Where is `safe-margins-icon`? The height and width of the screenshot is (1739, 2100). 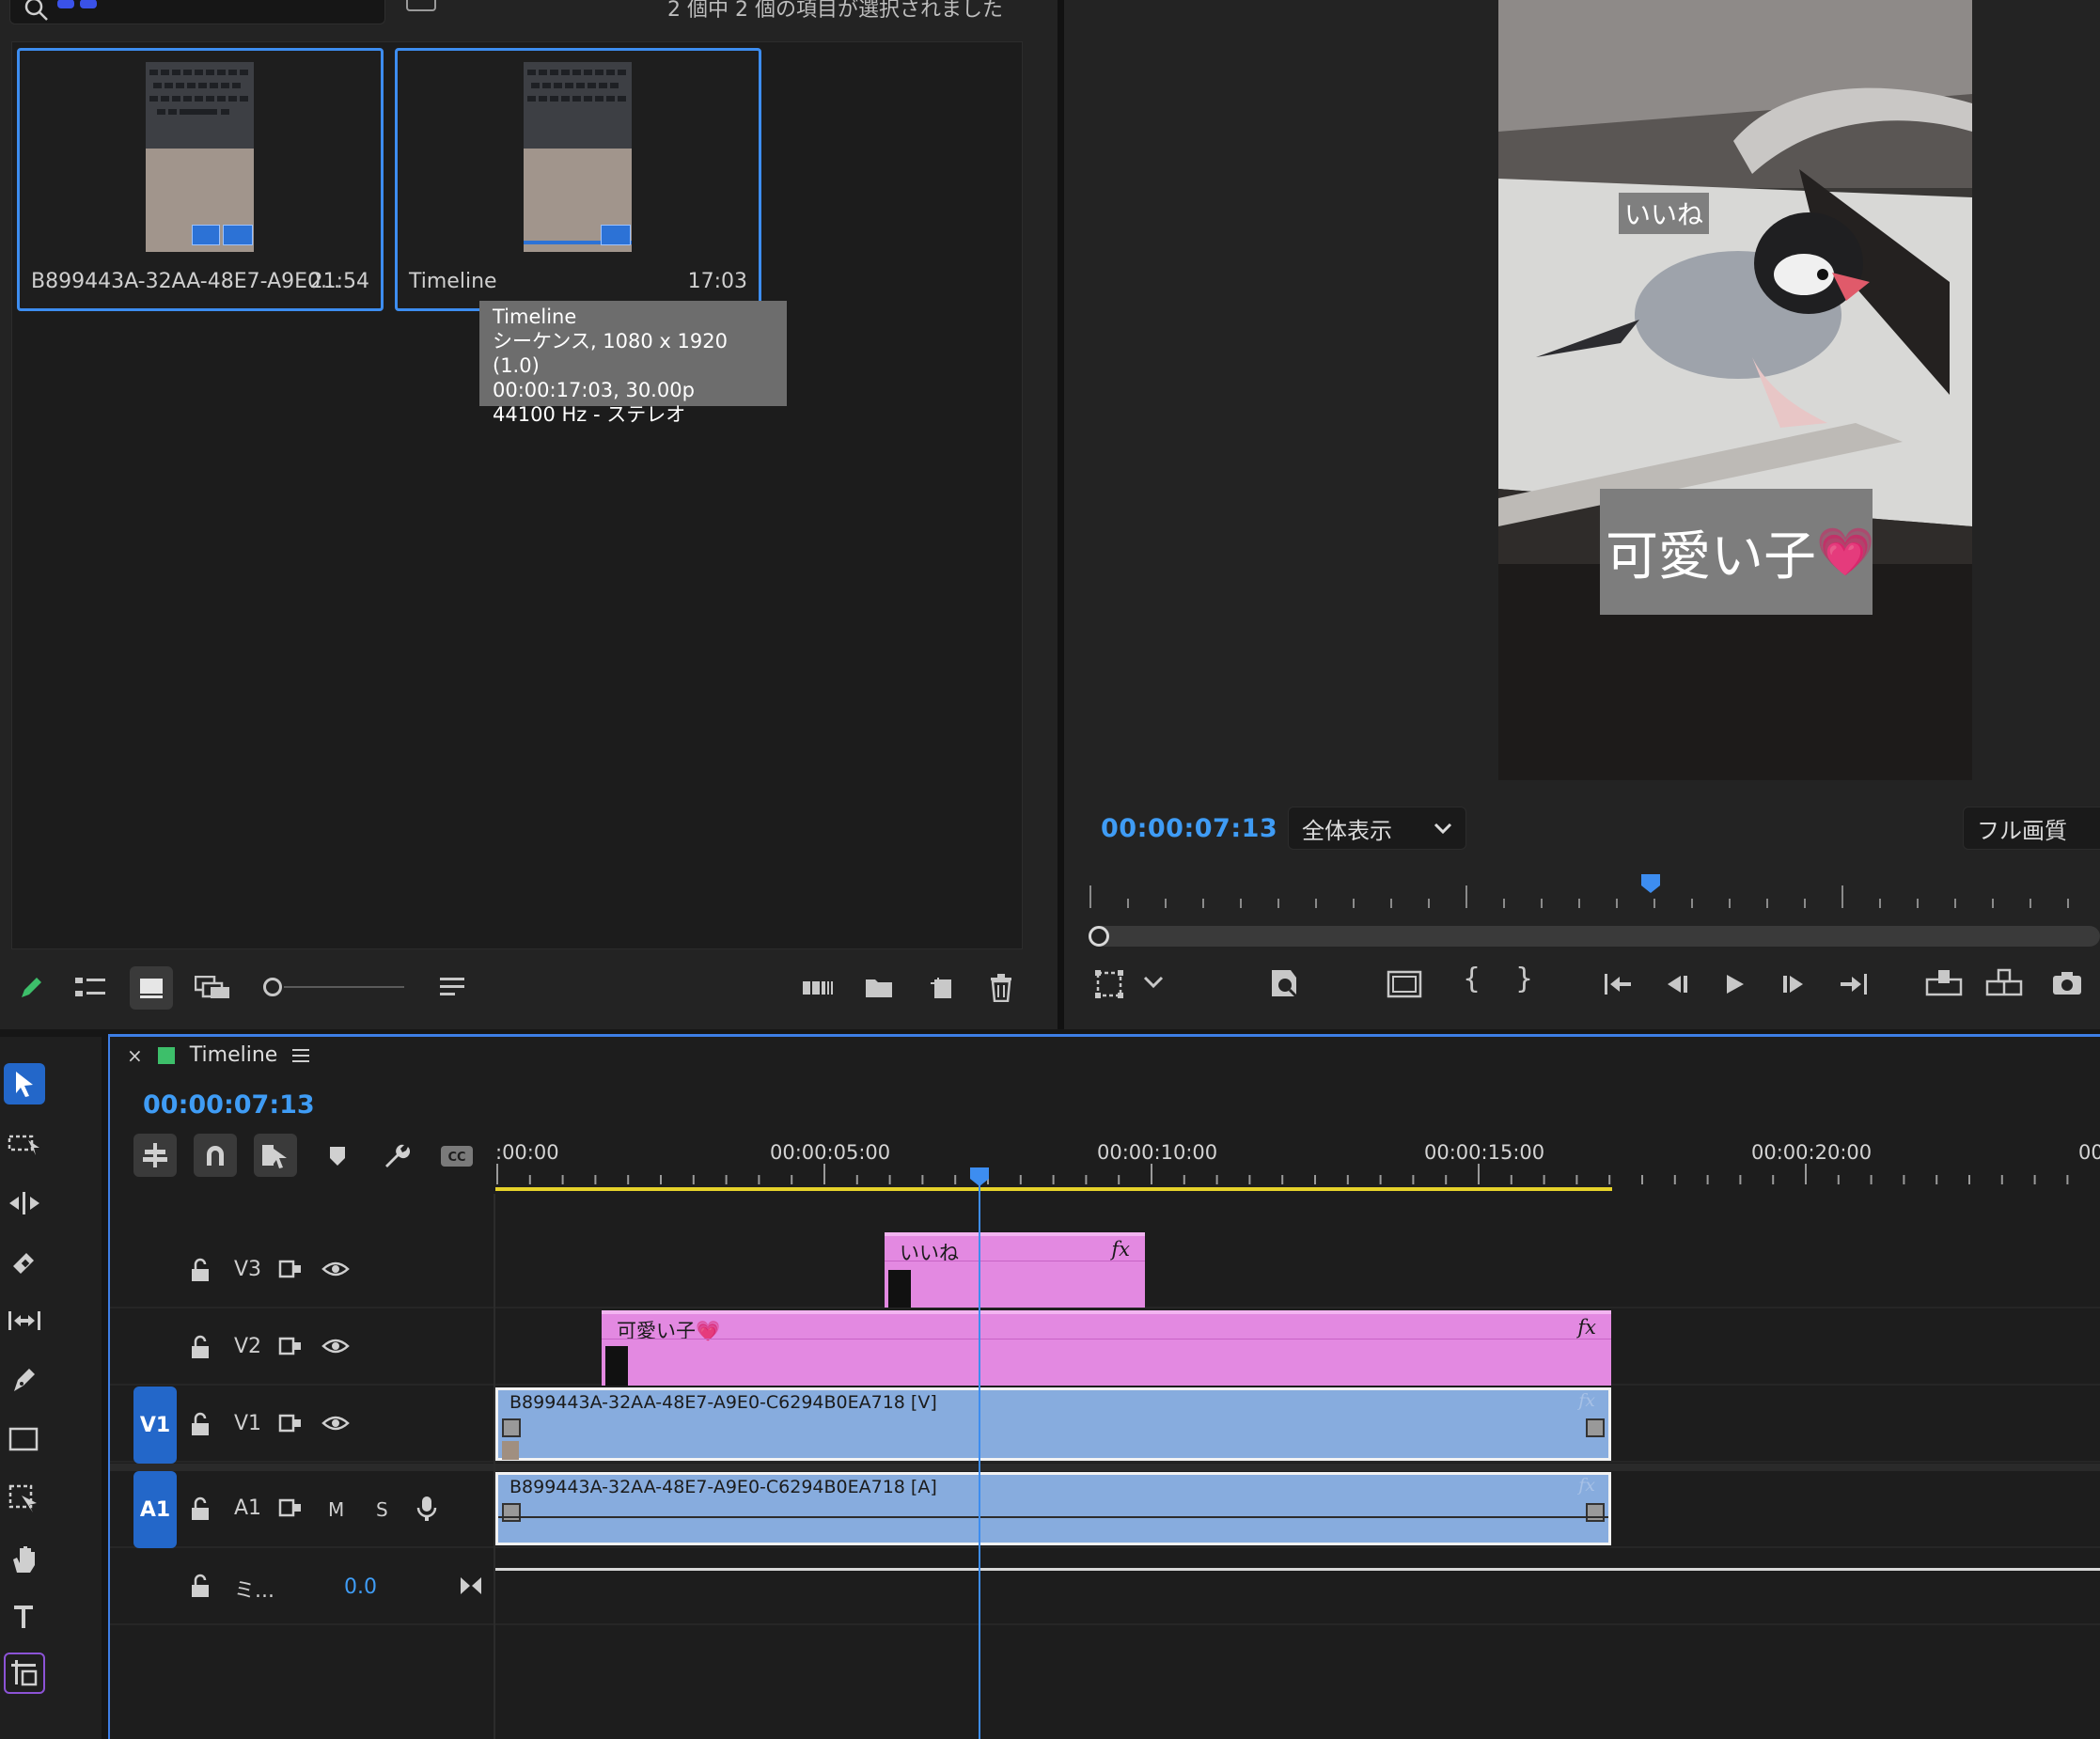 safe-margins-icon is located at coordinates (1109, 984).